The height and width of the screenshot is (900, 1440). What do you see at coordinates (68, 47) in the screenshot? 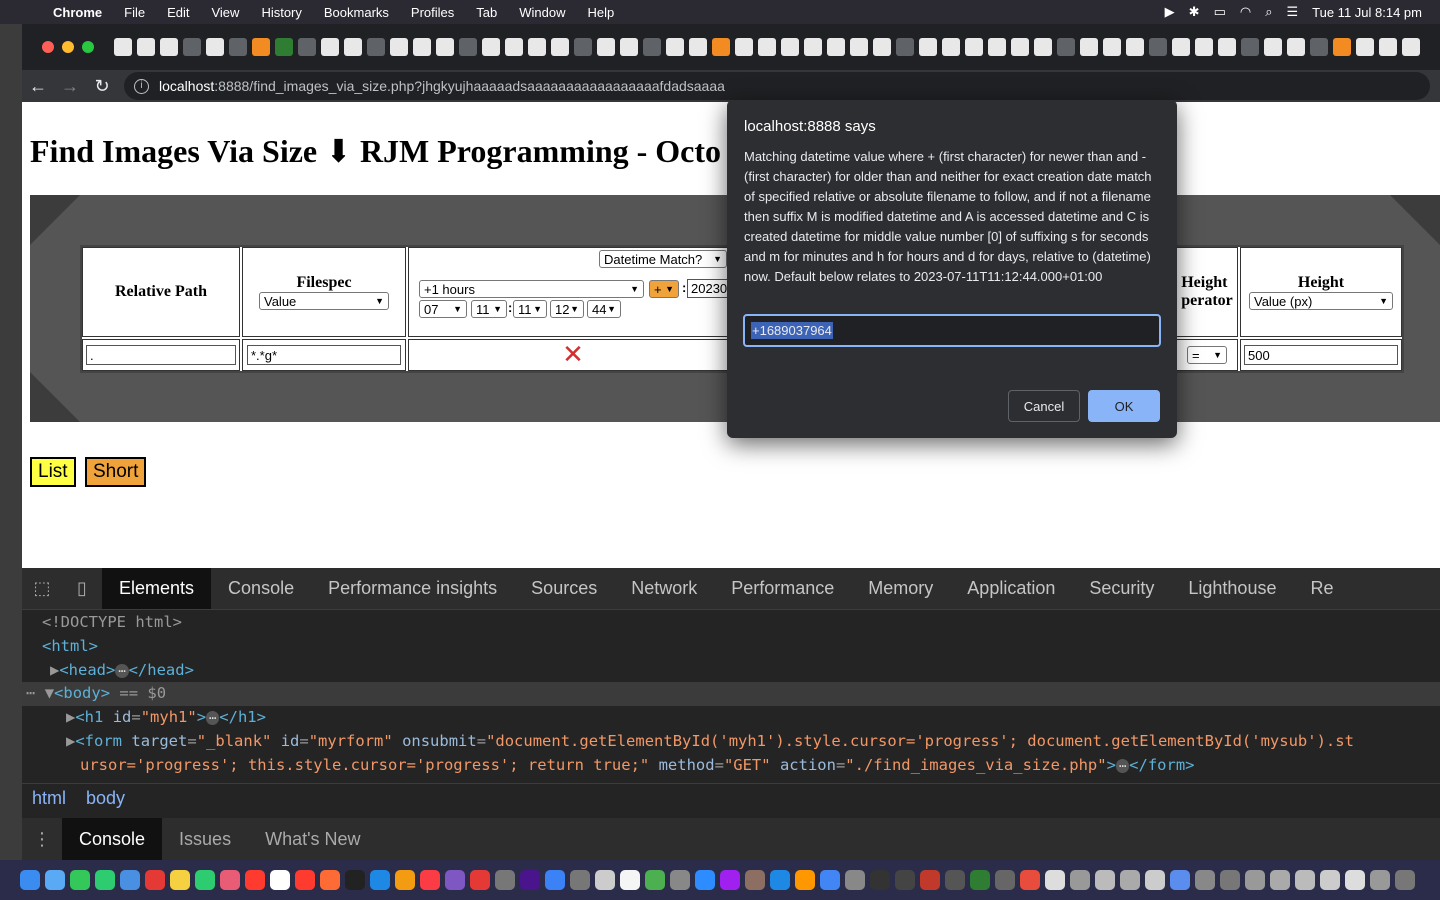
I see `minimize-window-icon` at bounding box center [68, 47].